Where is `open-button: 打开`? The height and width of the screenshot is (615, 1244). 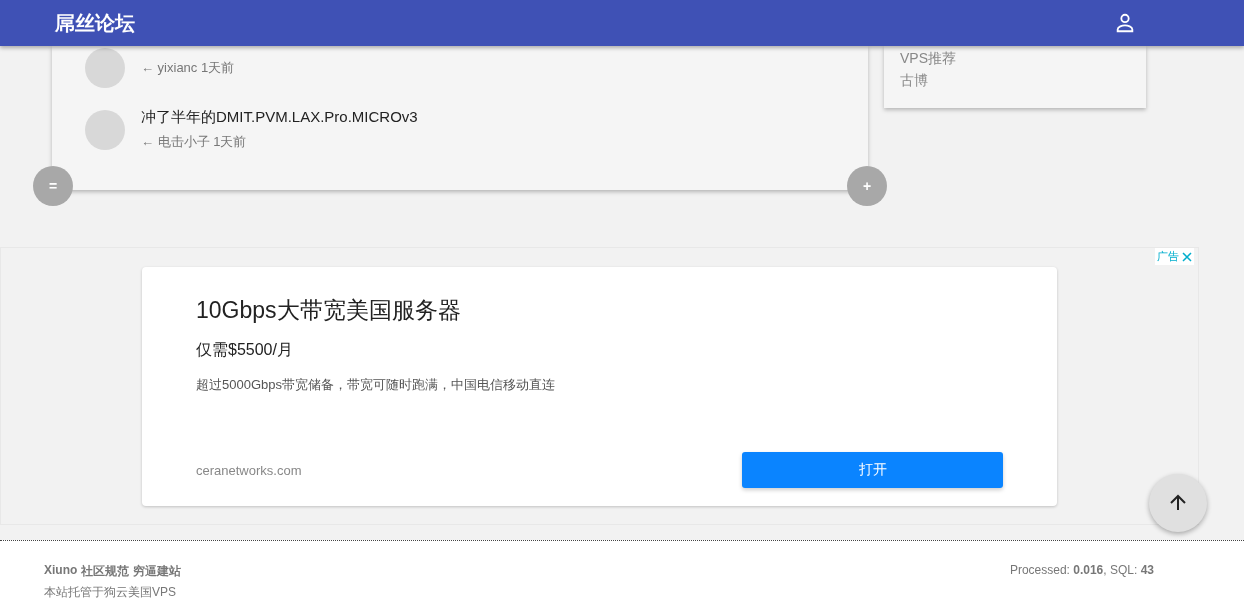 open-button: 打开 is located at coordinates (872, 470).